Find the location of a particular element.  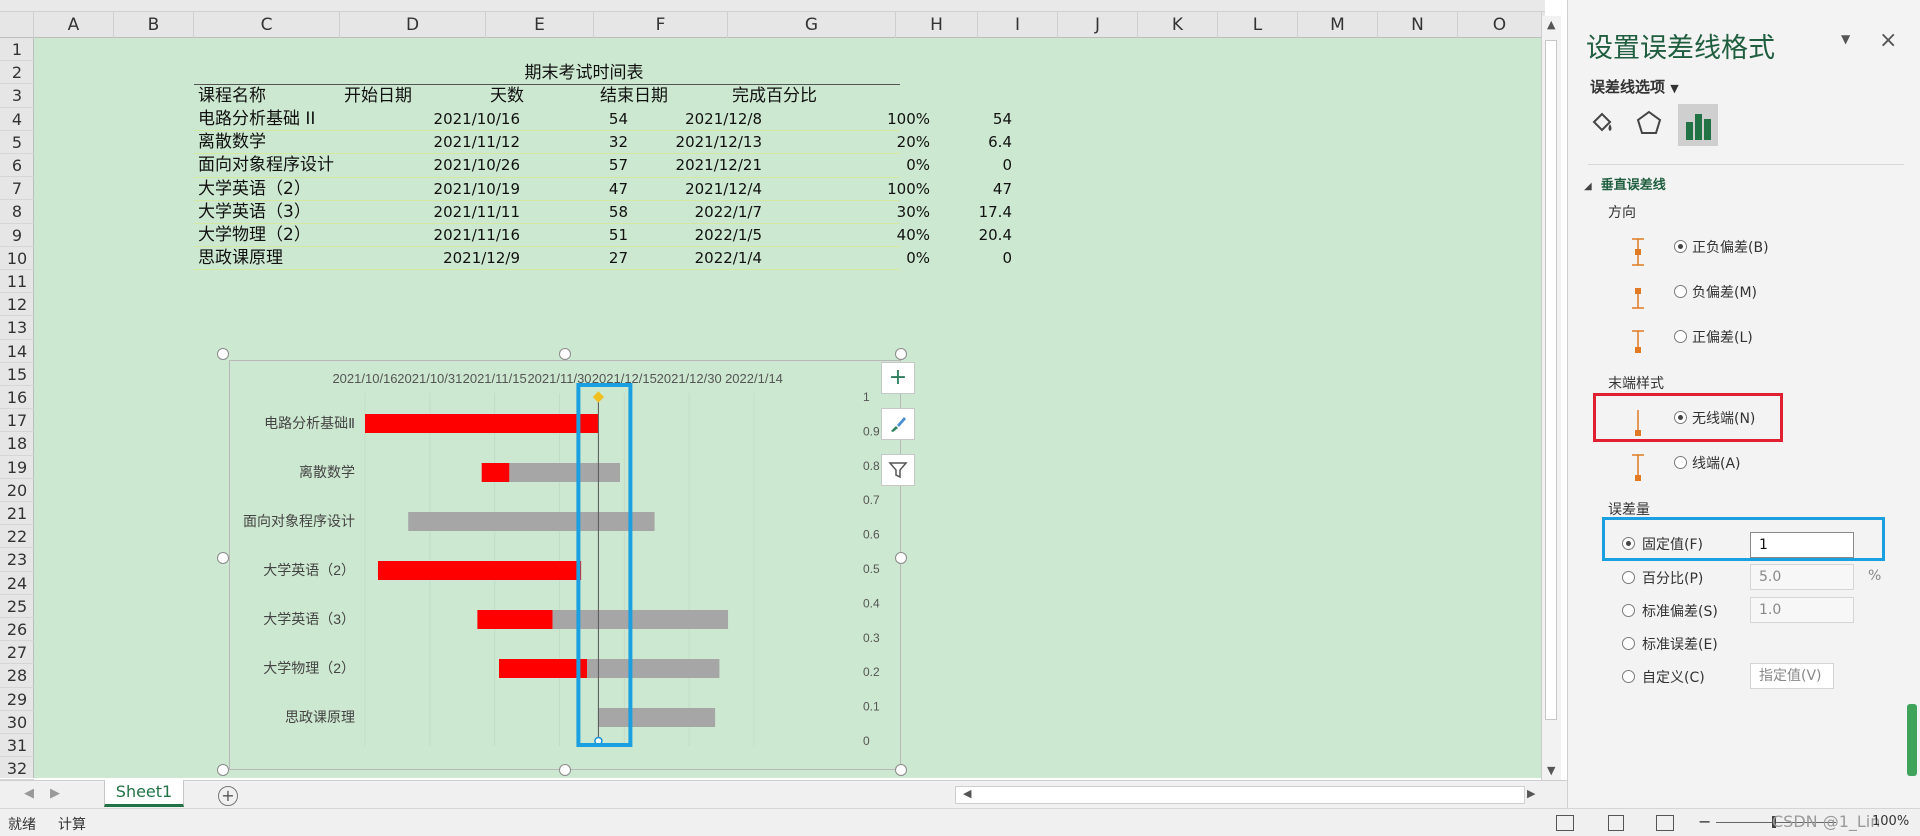

cell-pct: 0% is located at coordinates (846, 165).